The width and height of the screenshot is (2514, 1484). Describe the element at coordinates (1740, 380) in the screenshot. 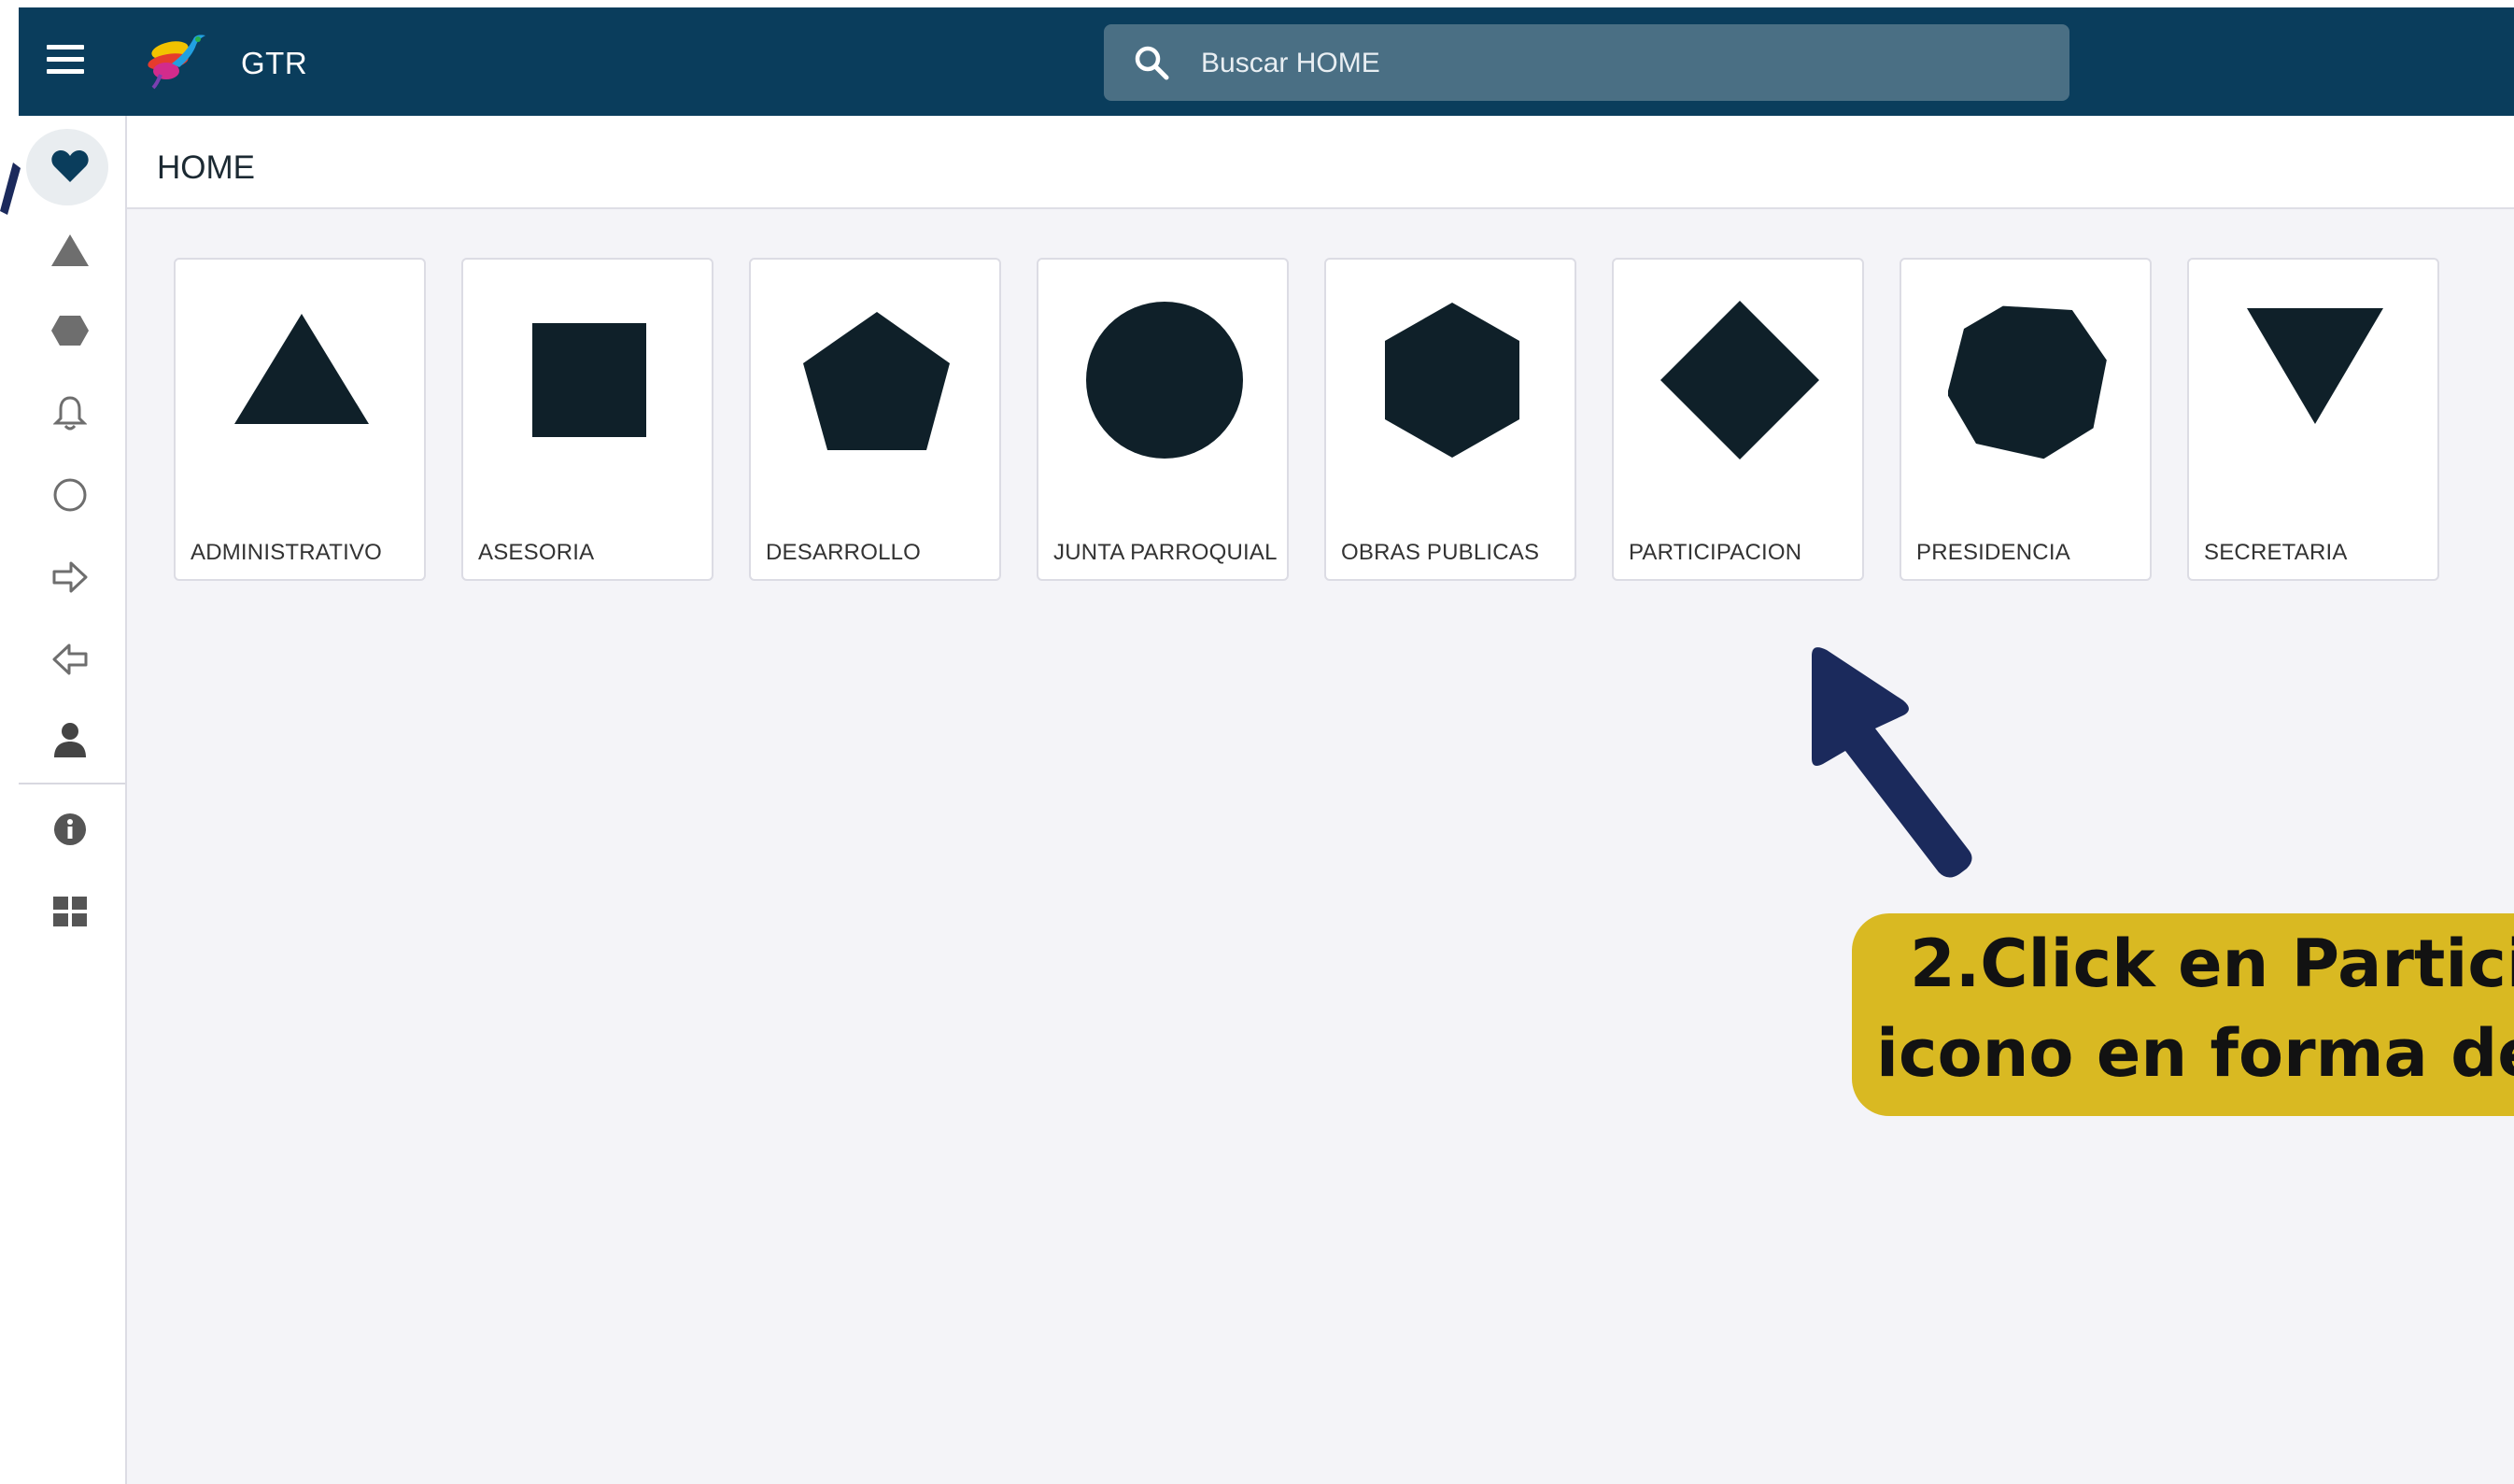

I see `diamond-icon` at that location.